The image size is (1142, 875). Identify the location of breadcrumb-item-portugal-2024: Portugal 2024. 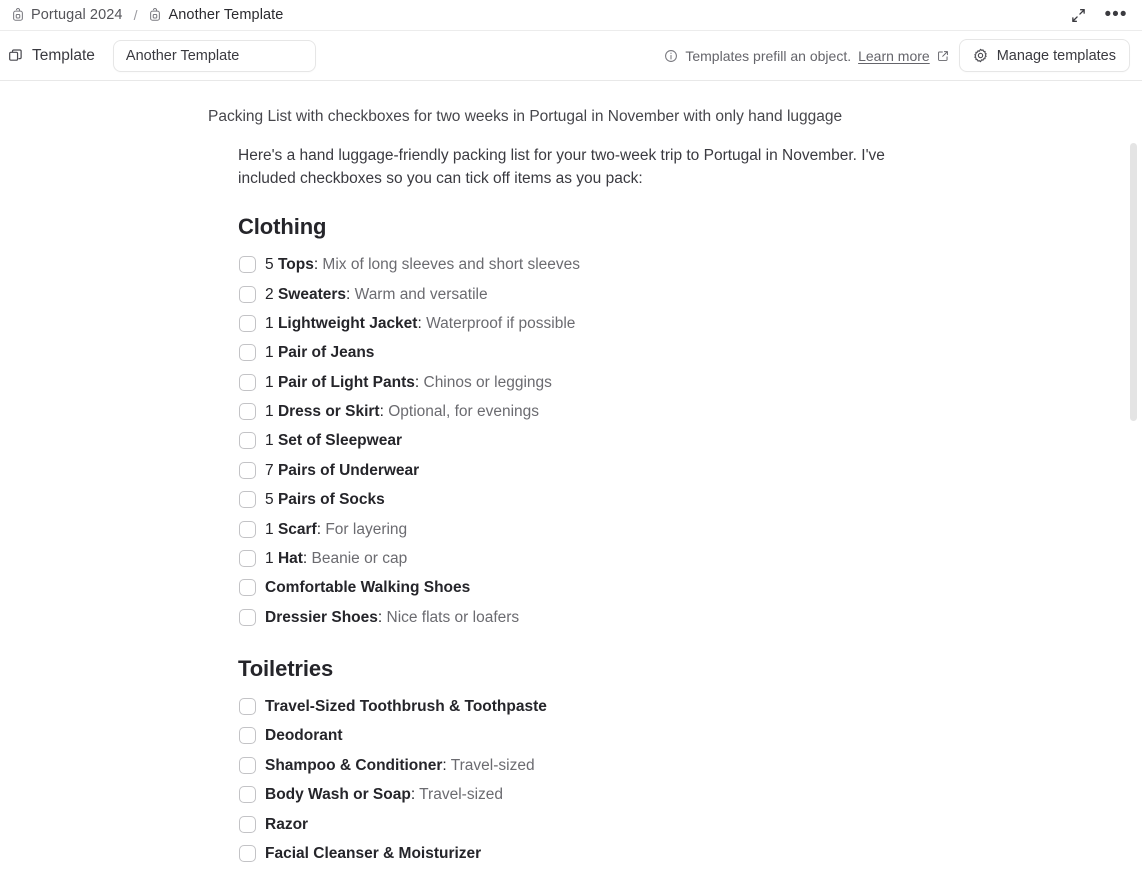
(67, 15).